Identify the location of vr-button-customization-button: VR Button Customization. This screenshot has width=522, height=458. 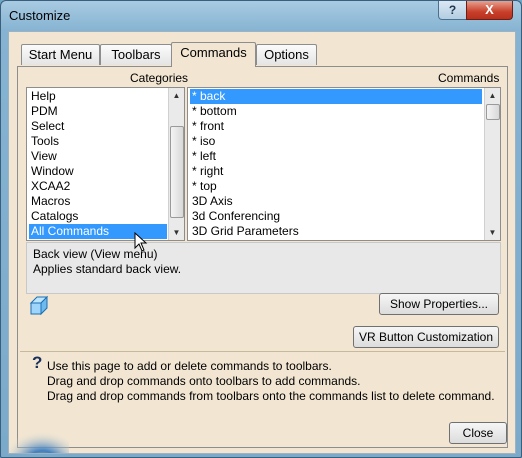
(426, 337).